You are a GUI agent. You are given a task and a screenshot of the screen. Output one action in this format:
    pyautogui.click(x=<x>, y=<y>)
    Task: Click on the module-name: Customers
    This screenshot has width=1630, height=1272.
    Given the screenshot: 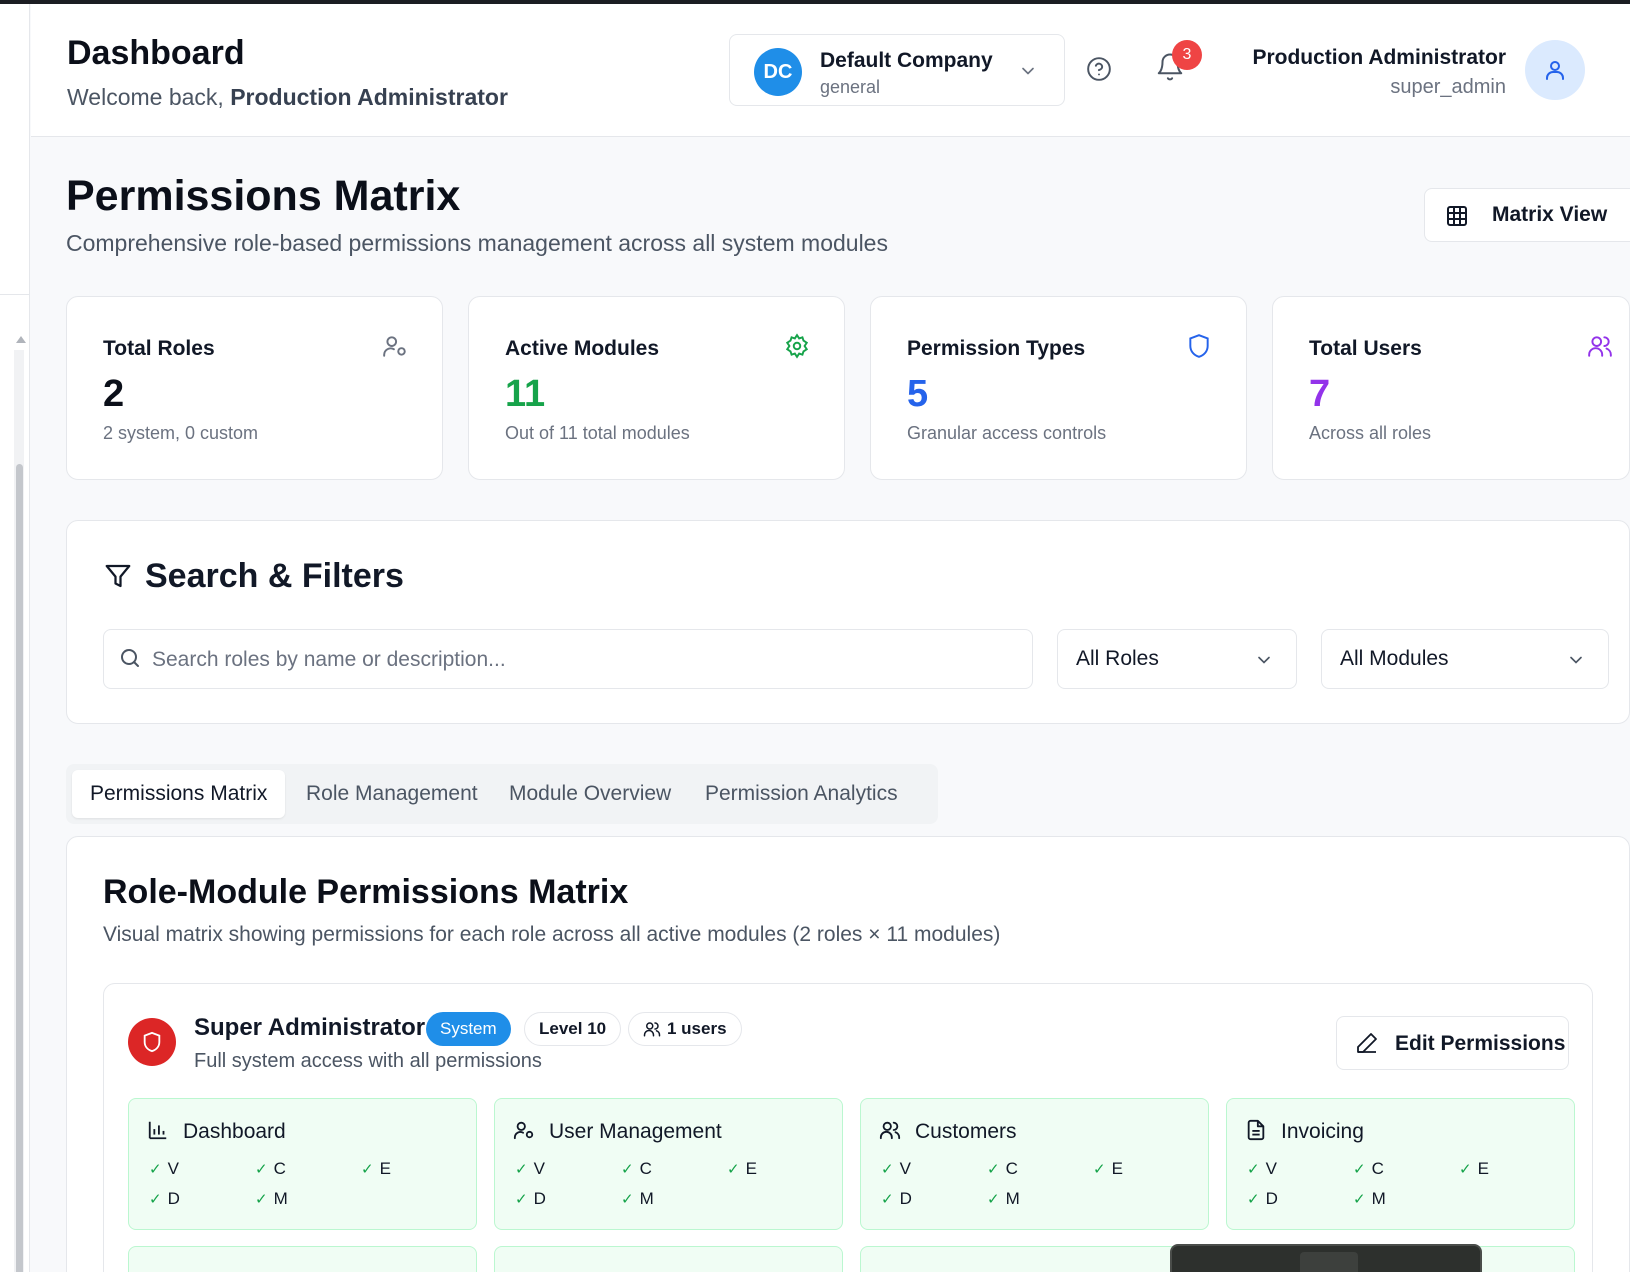 What is the action you would take?
    pyautogui.click(x=966, y=1131)
    